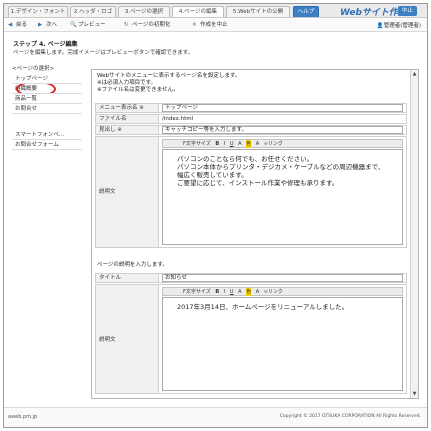  I want to click on title-input: お知らせ, so click(282, 278).